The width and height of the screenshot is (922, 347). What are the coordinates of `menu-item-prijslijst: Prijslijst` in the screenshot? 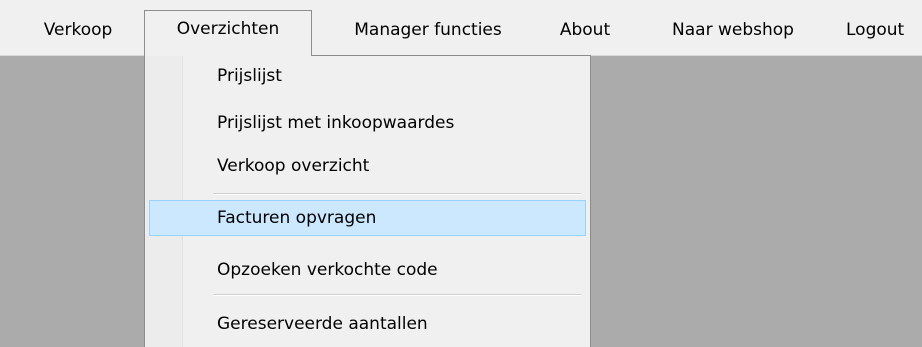 It's located at (367, 76).